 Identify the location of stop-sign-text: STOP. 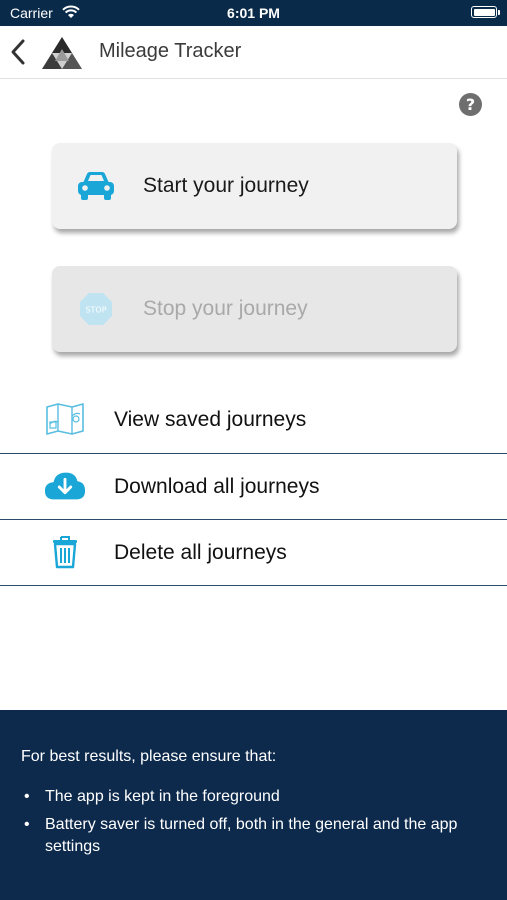
(95, 310).